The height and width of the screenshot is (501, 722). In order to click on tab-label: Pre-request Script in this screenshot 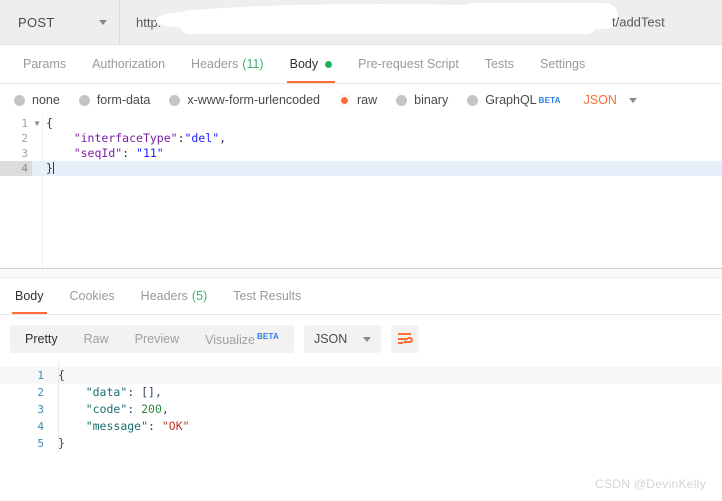, I will do `click(408, 64)`.